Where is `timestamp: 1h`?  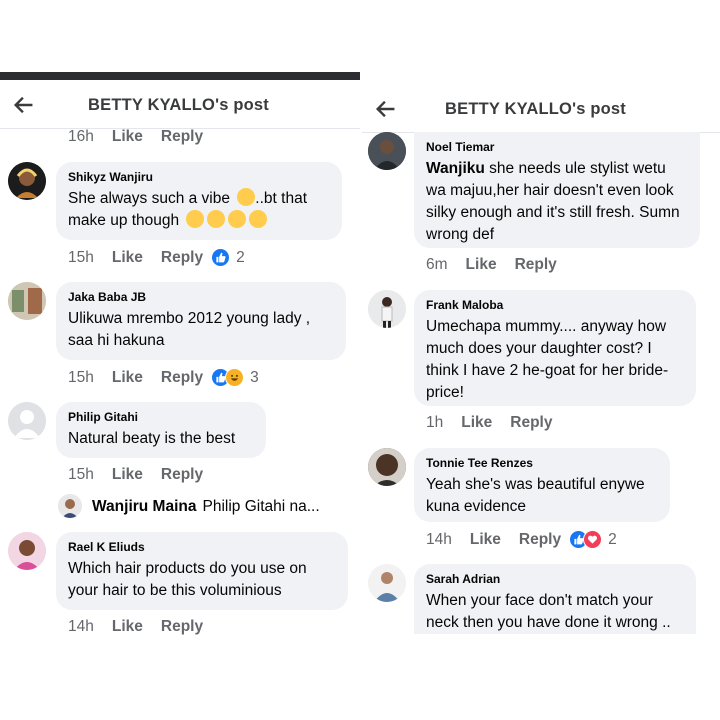
timestamp: 1h is located at coordinates (435, 422).